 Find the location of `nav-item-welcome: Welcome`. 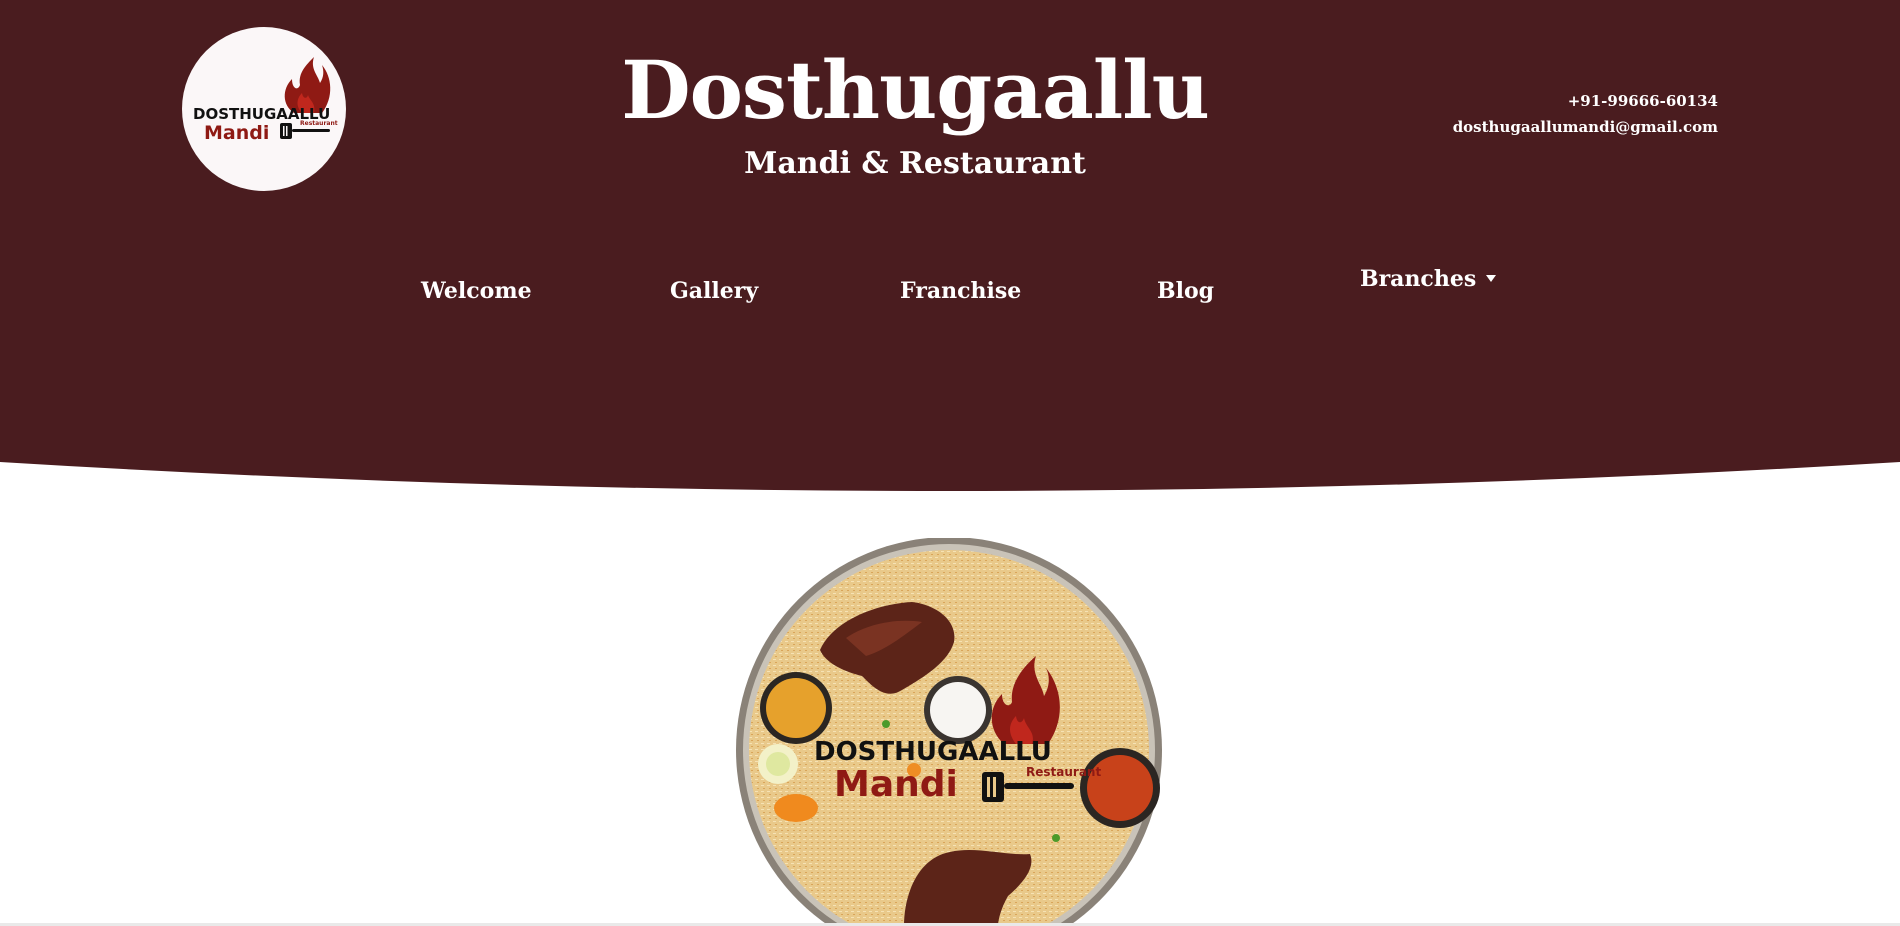

nav-item-welcome: Welcome is located at coordinates (476, 291).